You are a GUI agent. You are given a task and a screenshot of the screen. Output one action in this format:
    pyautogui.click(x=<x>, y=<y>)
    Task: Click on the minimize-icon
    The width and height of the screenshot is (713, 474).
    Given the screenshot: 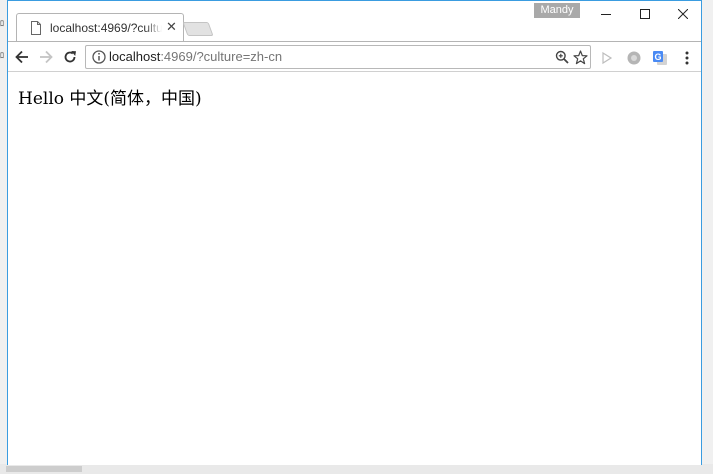 What is the action you would take?
    pyautogui.click(x=606, y=14)
    